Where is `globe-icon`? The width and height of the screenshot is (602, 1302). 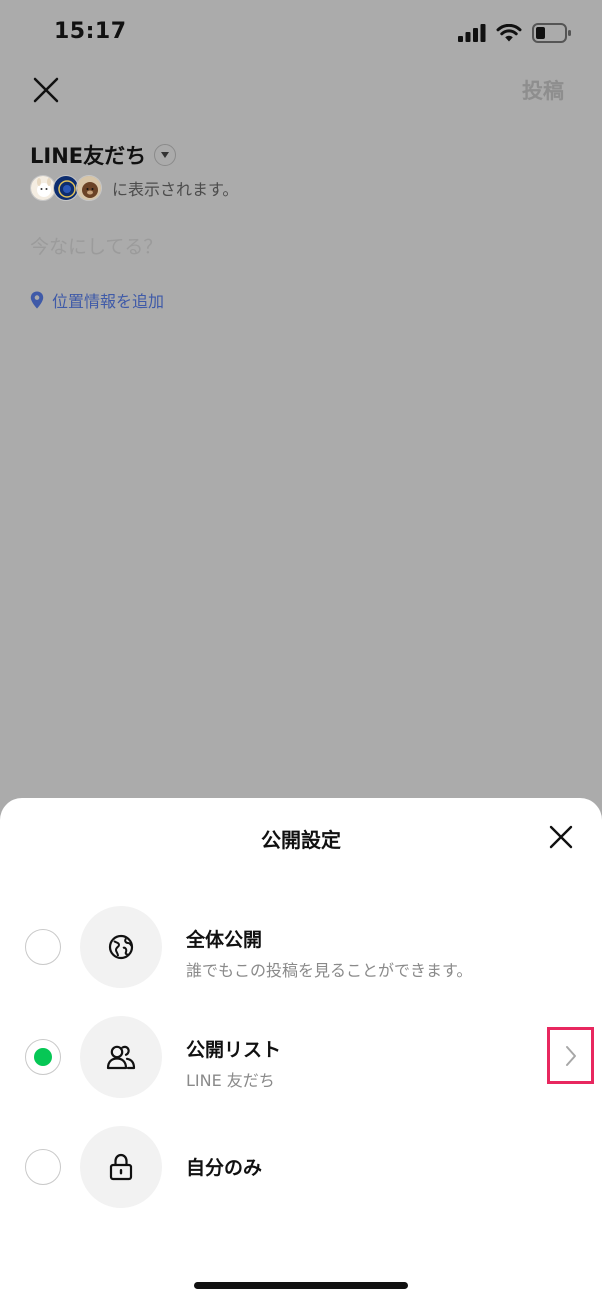
globe-icon is located at coordinates (121, 947).